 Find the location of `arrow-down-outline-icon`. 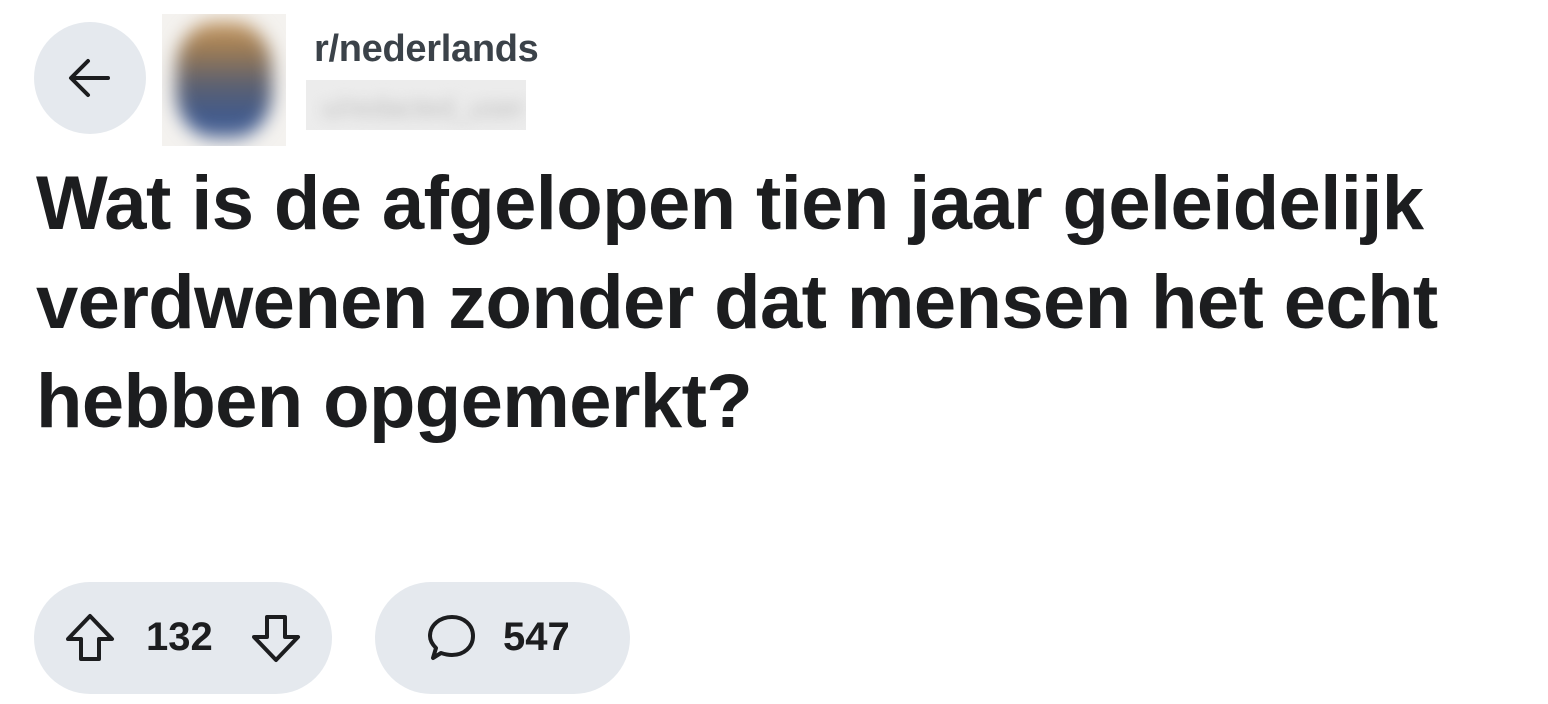

arrow-down-outline-icon is located at coordinates (276, 638).